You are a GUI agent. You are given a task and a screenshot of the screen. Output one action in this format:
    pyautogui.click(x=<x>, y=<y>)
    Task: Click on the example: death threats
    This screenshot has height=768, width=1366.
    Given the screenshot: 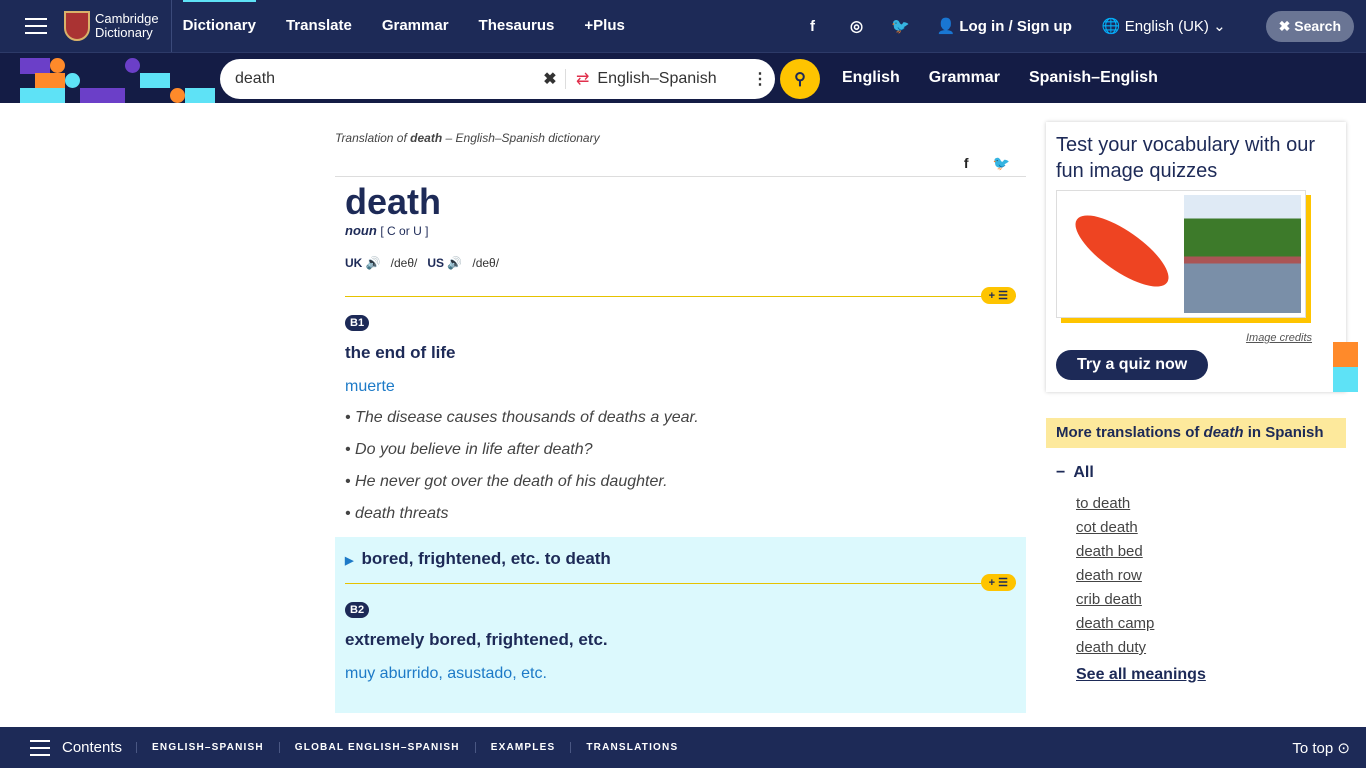 What is the action you would take?
    pyautogui.click(x=680, y=514)
    